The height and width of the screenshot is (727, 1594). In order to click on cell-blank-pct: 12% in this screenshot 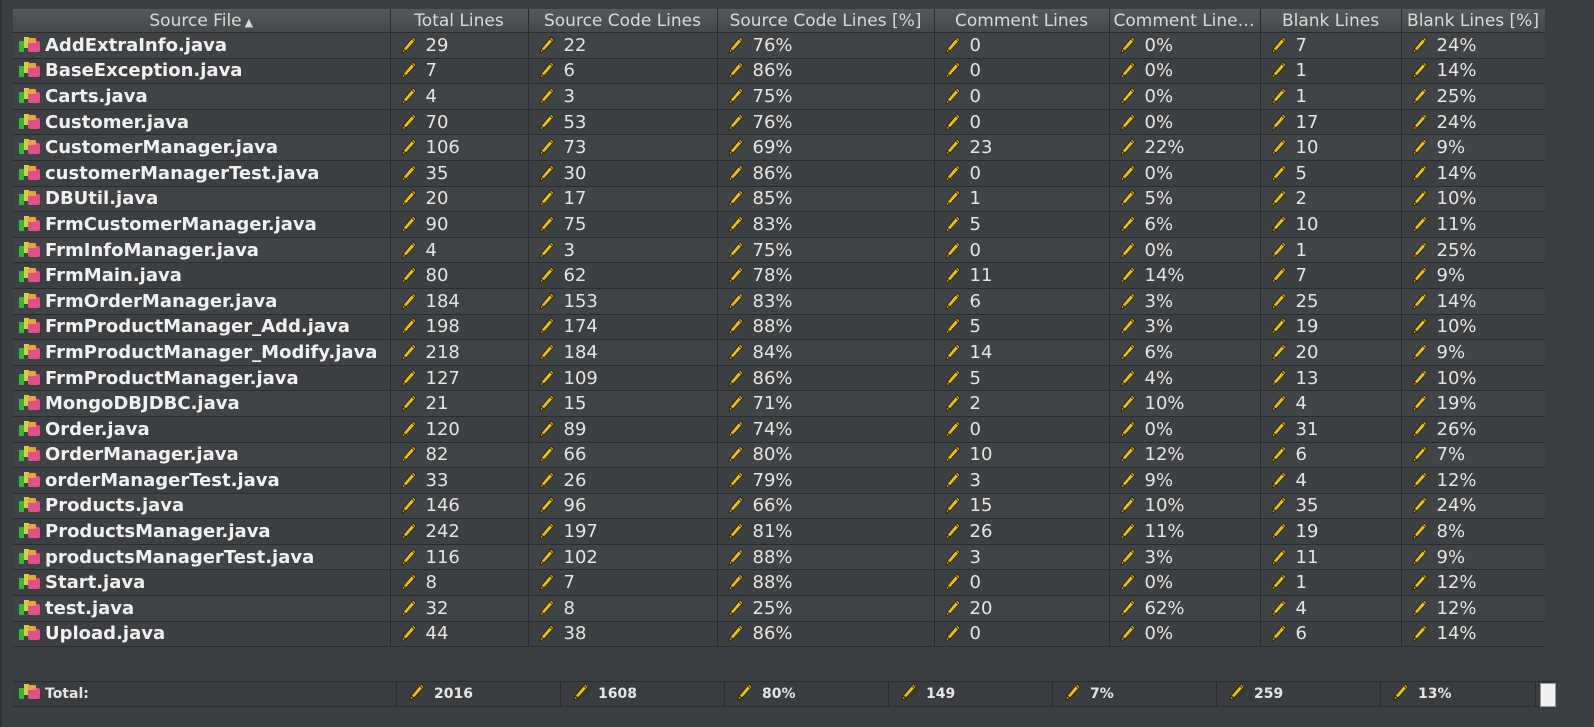, I will do `click(1473, 480)`.